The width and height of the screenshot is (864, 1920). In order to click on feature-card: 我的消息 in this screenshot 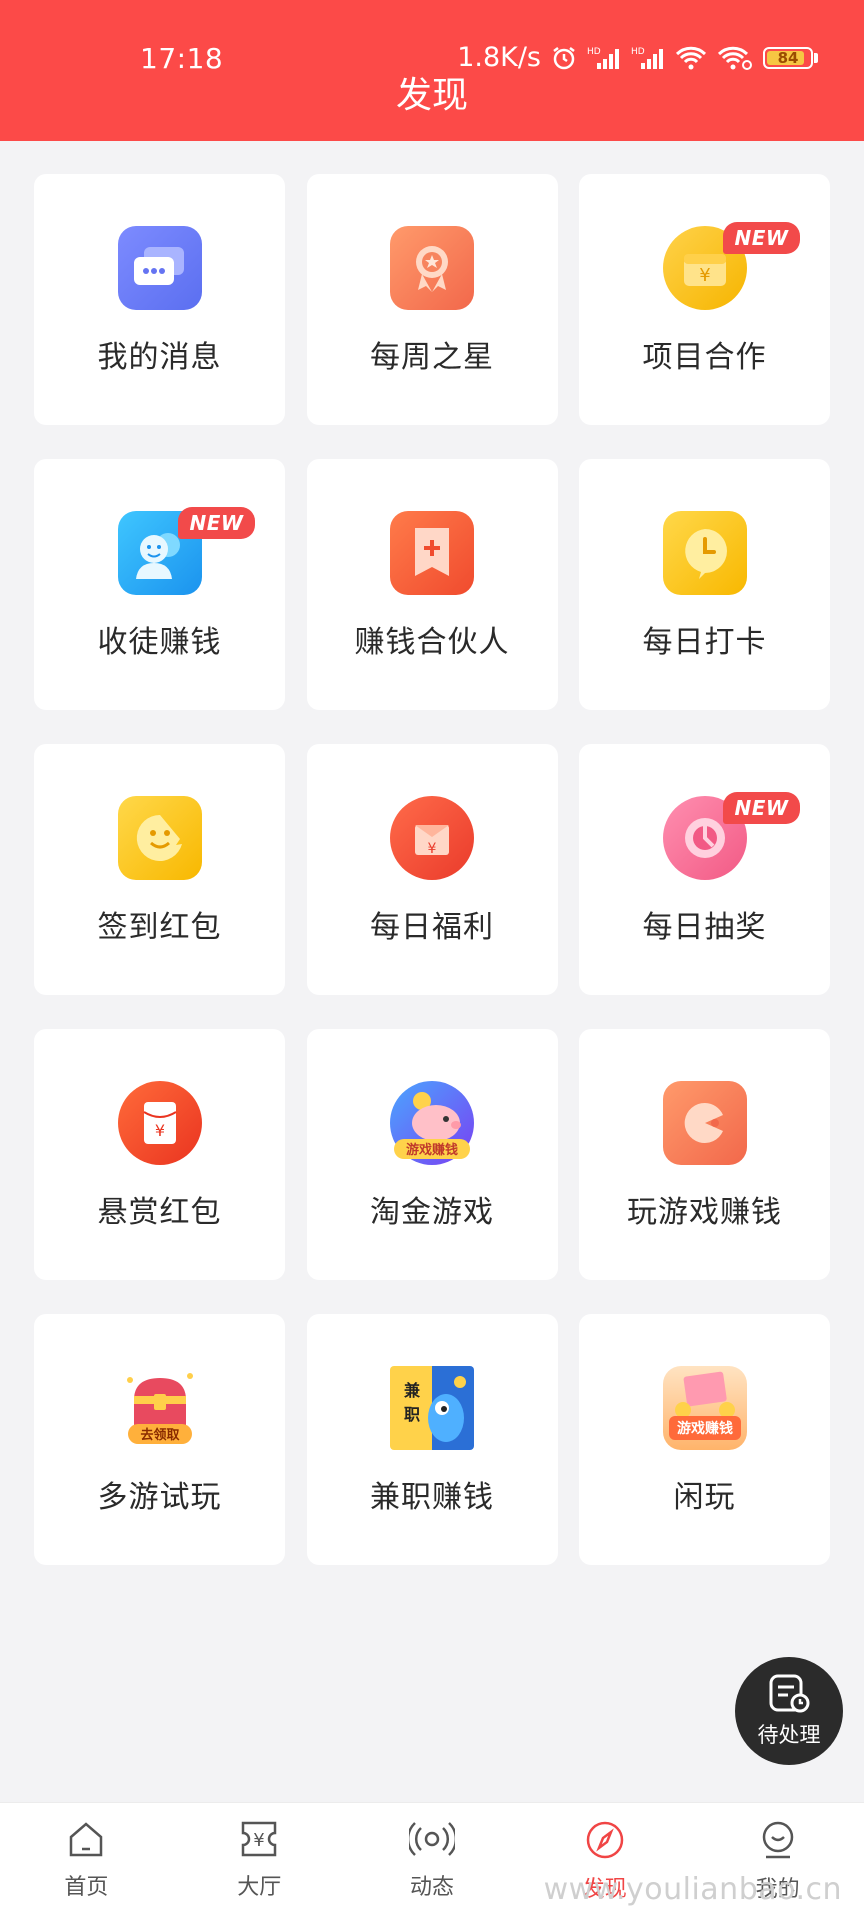, I will do `click(159, 299)`.